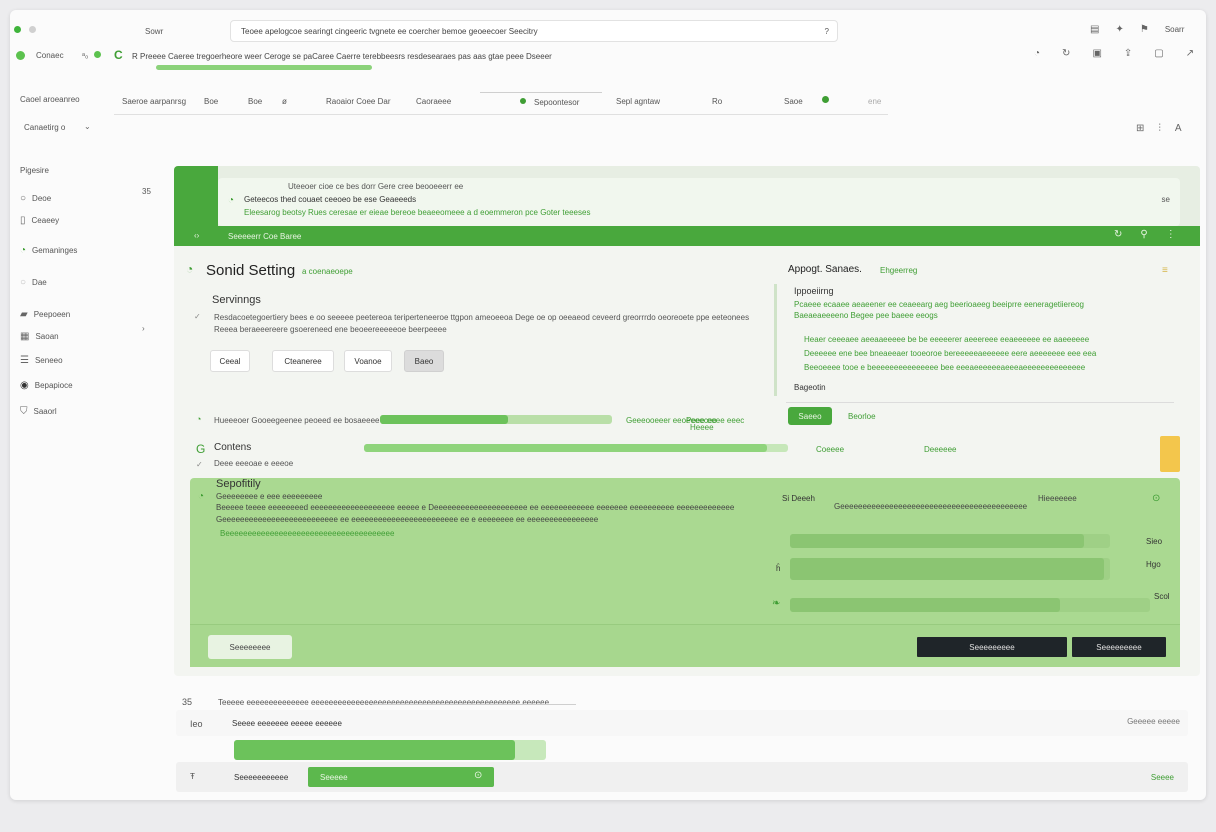 Image resolution: width=1216 pixels, height=832 pixels. Describe the element at coordinates (197, 316) in the screenshot. I see `check-icon: ✓` at that location.